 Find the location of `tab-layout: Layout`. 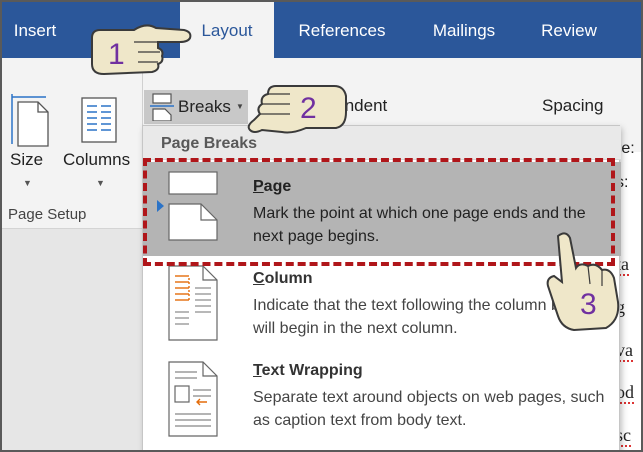

tab-layout: Layout is located at coordinates (227, 30).